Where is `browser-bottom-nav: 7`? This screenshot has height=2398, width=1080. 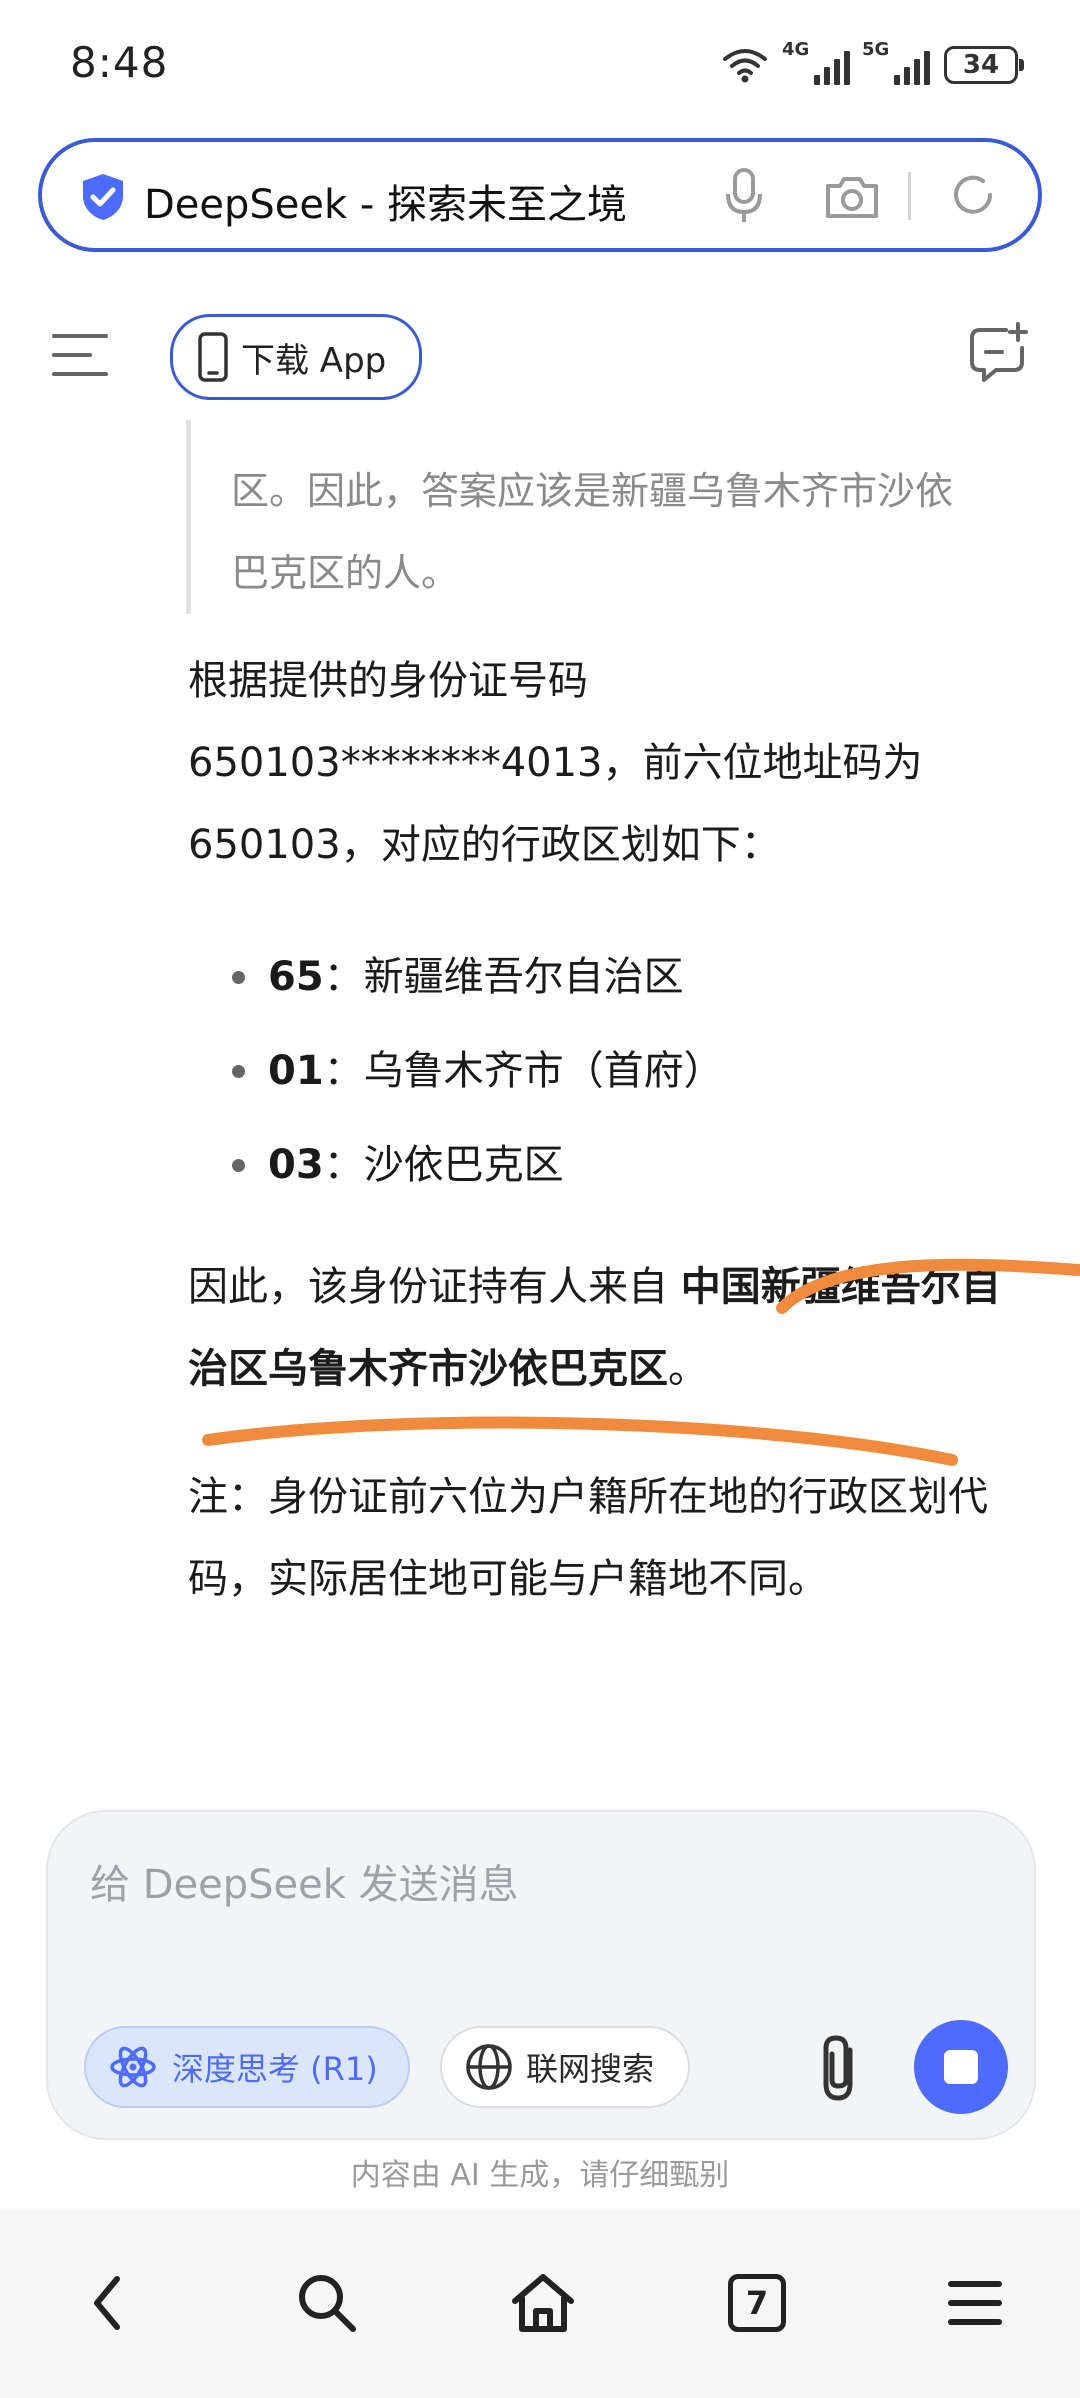 browser-bottom-nav: 7 is located at coordinates (540, 2304).